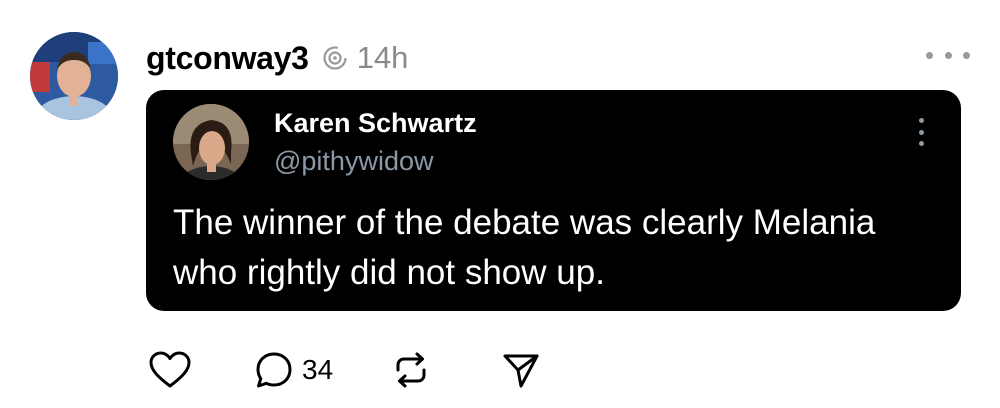 This screenshot has width=1000, height=408. I want to click on repost-button, so click(411, 370).